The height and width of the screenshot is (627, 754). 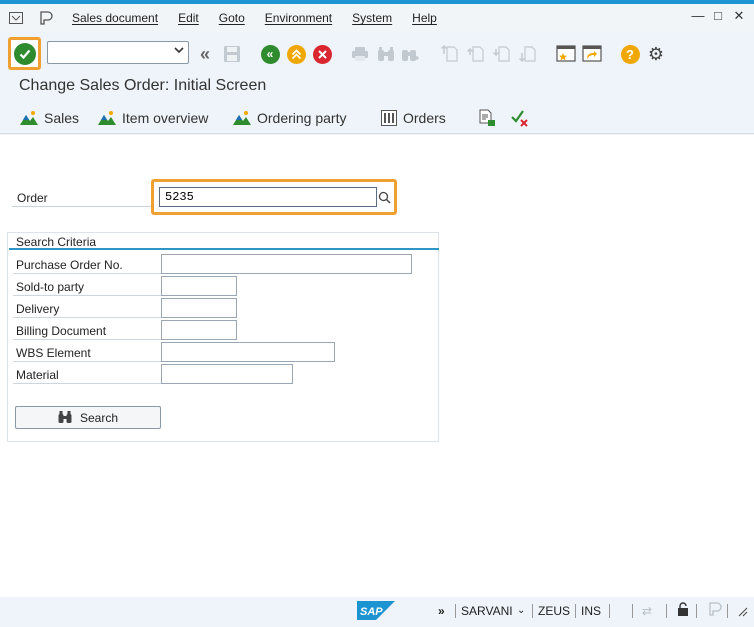 What do you see at coordinates (502, 54) in the screenshot?
I see `next-page-icon` at bounding box center [502, 54].